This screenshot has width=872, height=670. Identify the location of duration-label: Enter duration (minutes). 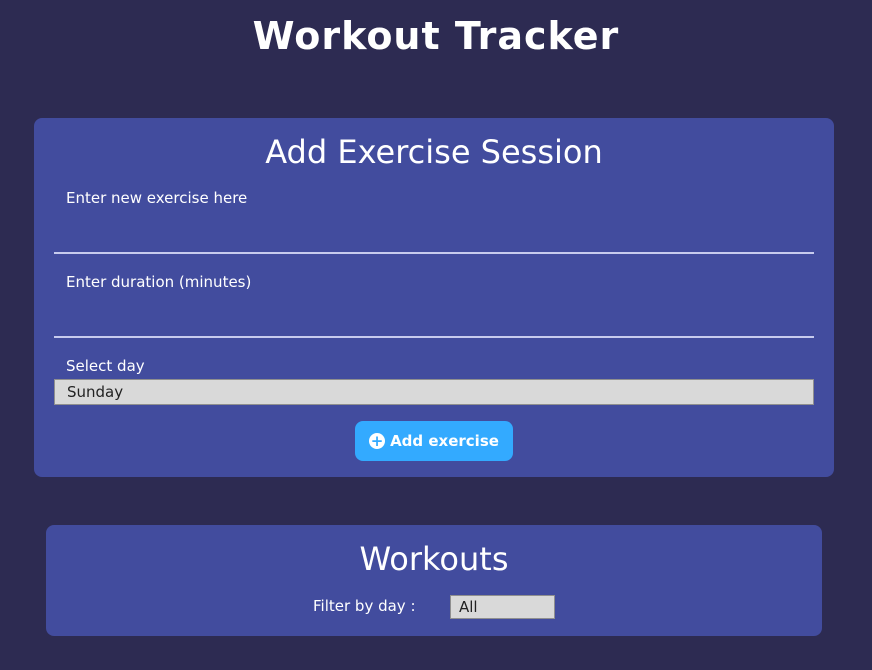
(159, 282).